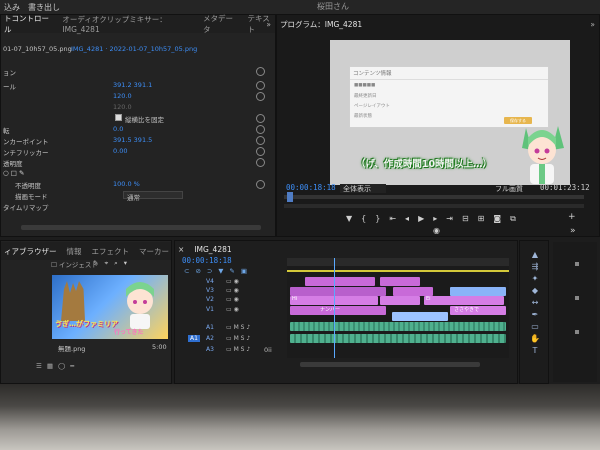 The image size is (600, 450). I want to click on selection-tool-icon: ▲, so click(535, 255).